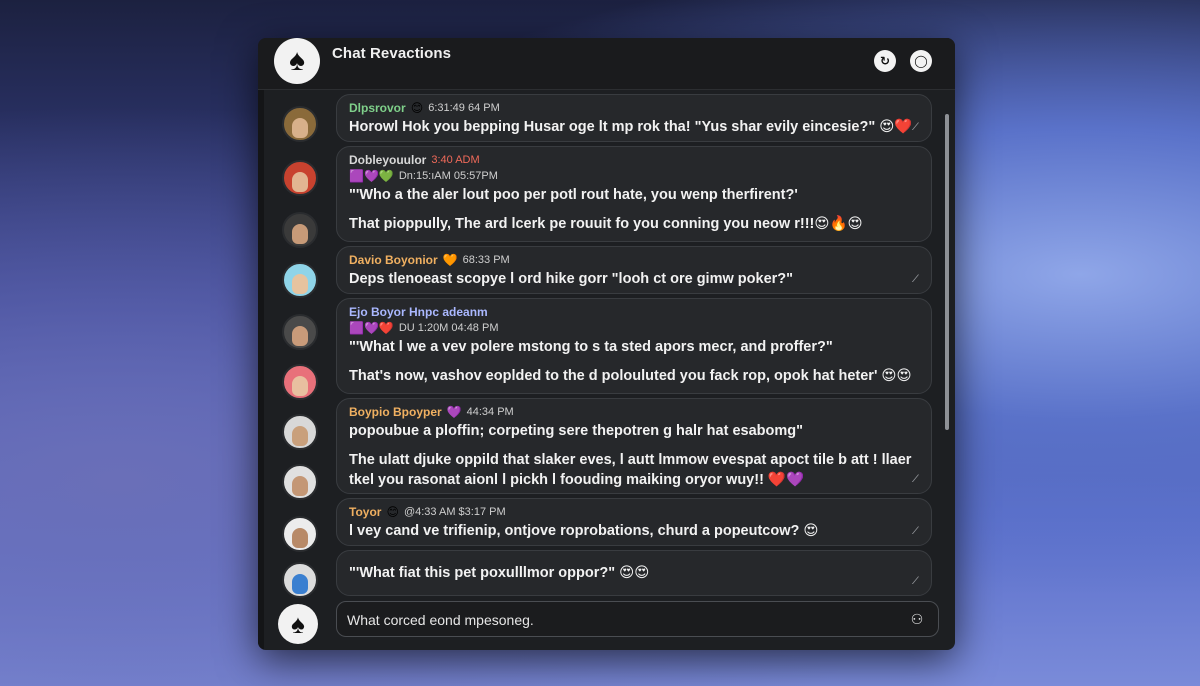 Image resolution: width=1200 pixels, height=686 pixels. What do you see at coordinates (634, 411) in the screenshot?
I see `message-meta: Boypio Bpoyper 💜 44:34 PM` at bounding box center [634, 411].